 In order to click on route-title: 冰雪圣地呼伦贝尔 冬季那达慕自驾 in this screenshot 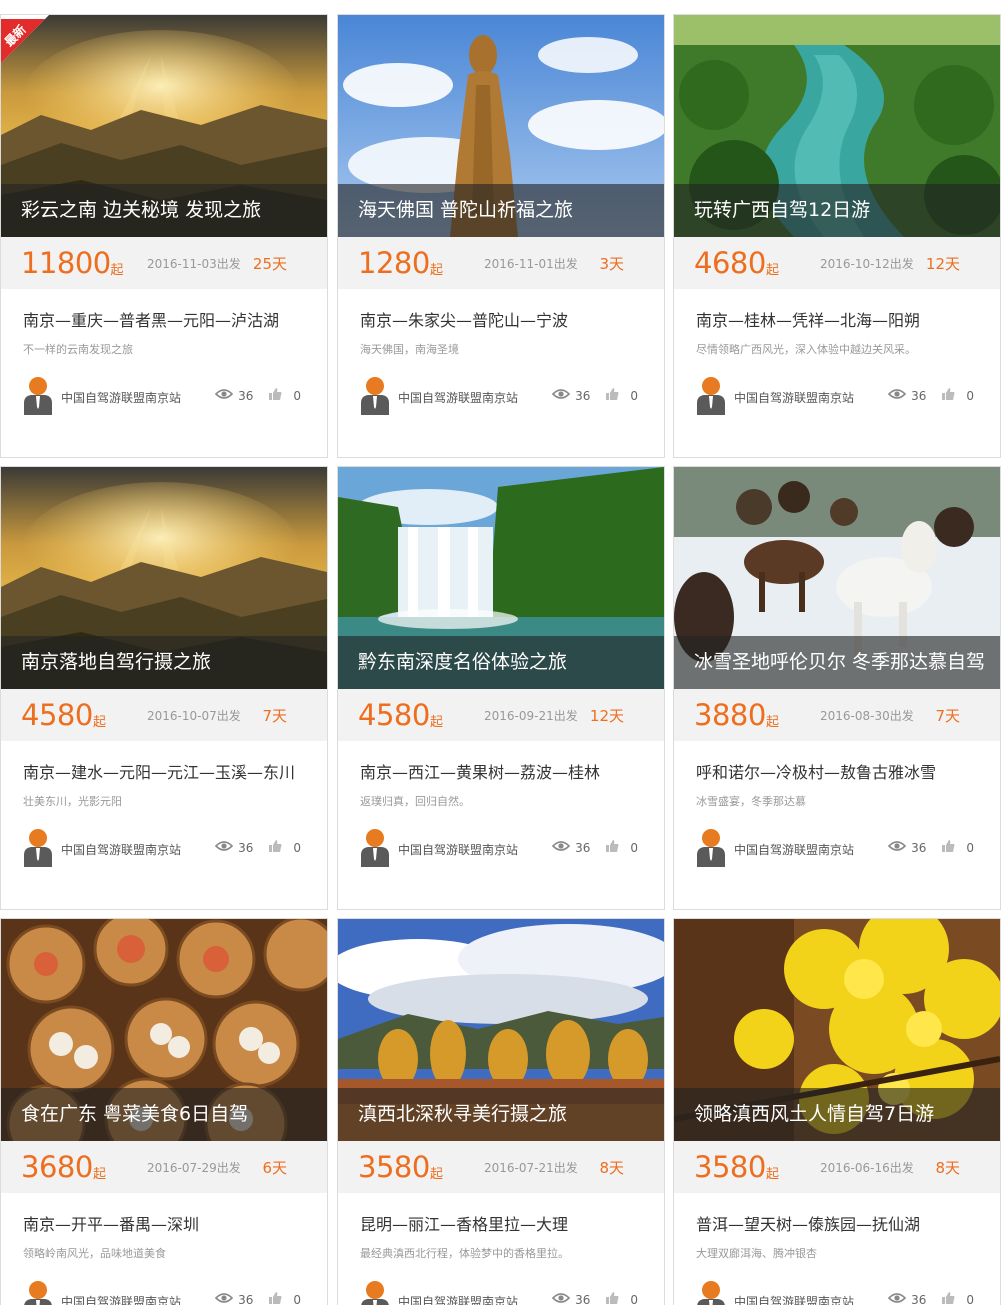, I will do `click(837, 662)`.